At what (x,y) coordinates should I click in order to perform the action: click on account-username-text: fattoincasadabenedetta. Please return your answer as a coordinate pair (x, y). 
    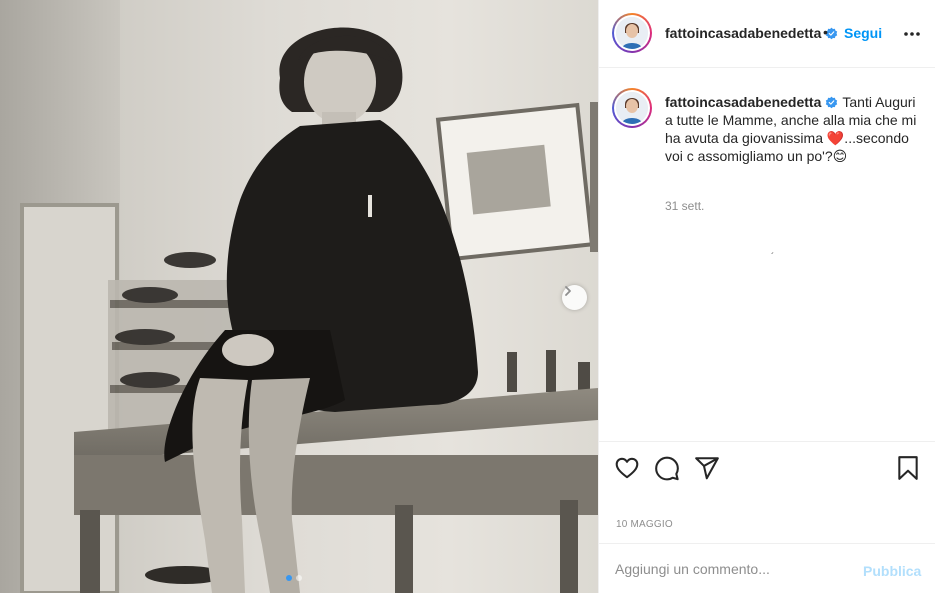
    Looking at the image, I should click on (743, 33).